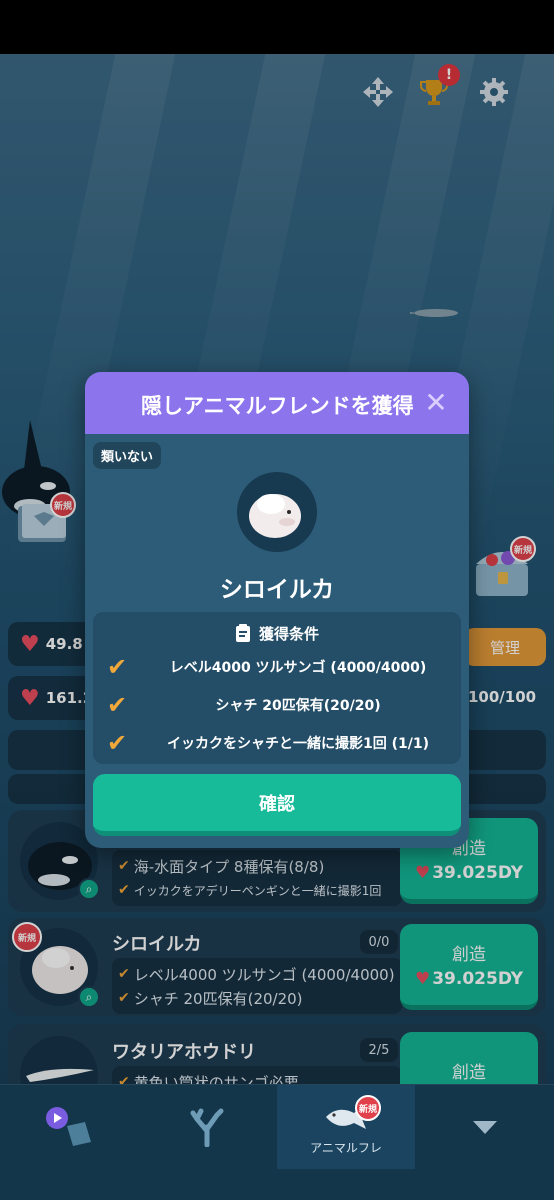 This screenshot has width=554, height=1200. I want to click on tab-video, so click(69, 1127).